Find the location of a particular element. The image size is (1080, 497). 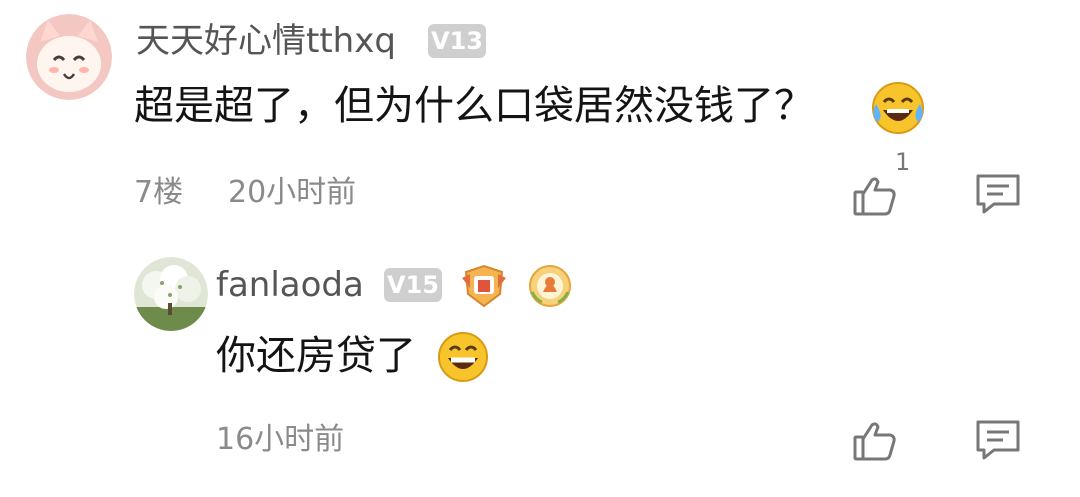

floor-number: 7楼 is located at coordinates (159, 192).